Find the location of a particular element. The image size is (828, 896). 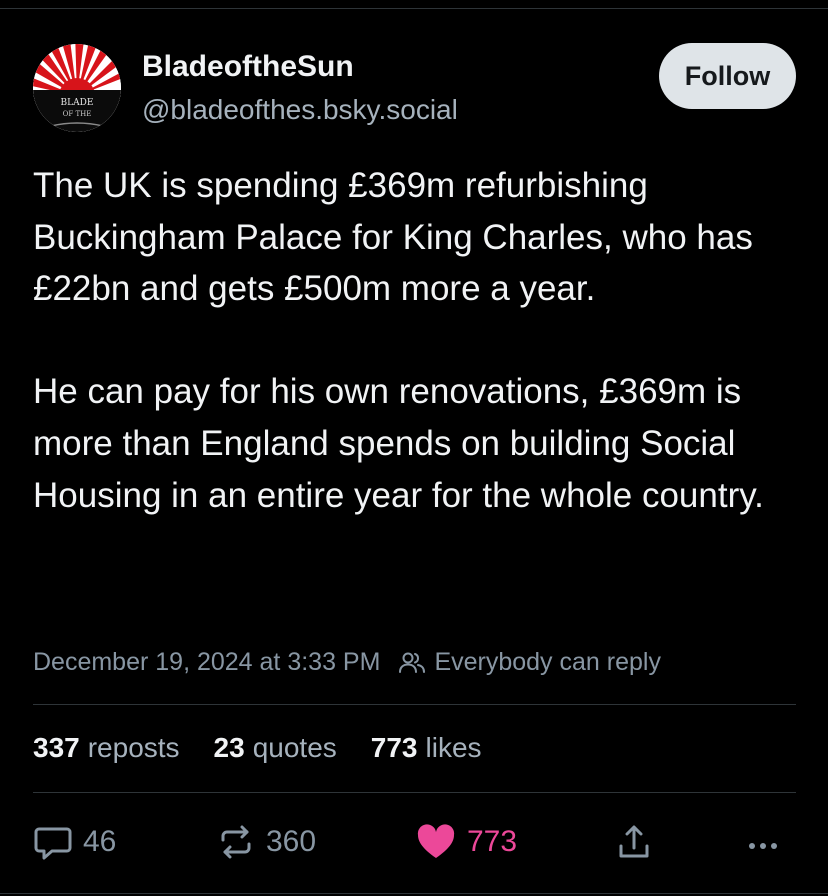

bottom-divider is located at coordinates (414, 893).